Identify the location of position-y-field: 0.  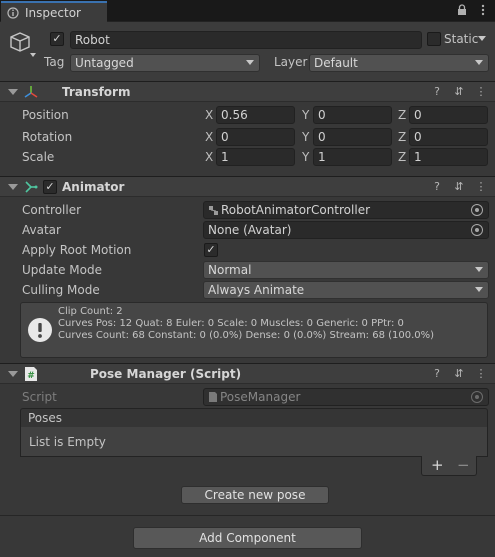
(352, 115).